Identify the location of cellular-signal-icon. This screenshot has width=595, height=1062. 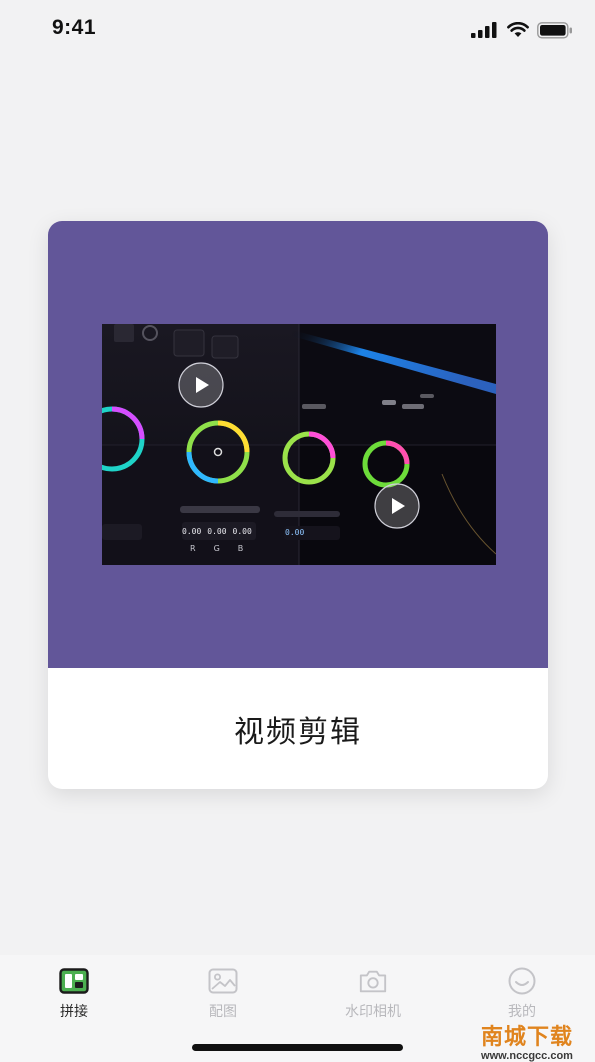
(485, 30).